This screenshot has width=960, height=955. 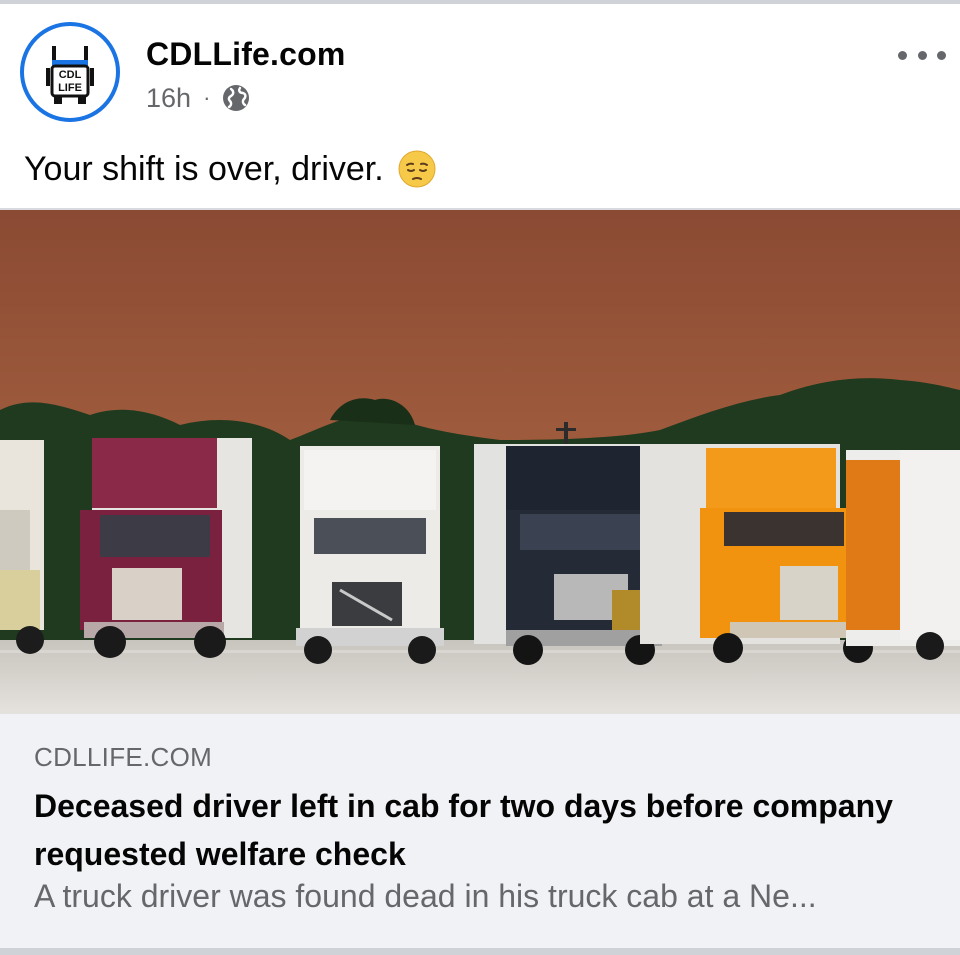 I want to click on more-options-icon, so click(x=922, y=55).